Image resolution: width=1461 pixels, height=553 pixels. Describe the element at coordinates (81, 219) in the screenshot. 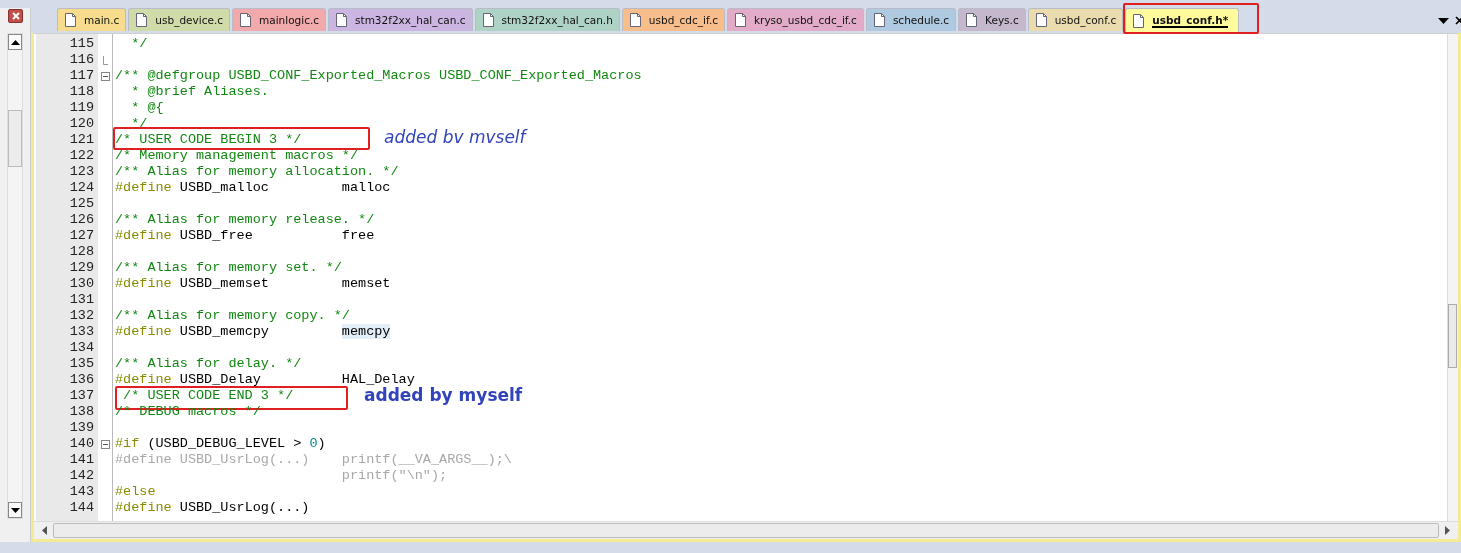

I see `line-number: 126` at that location.